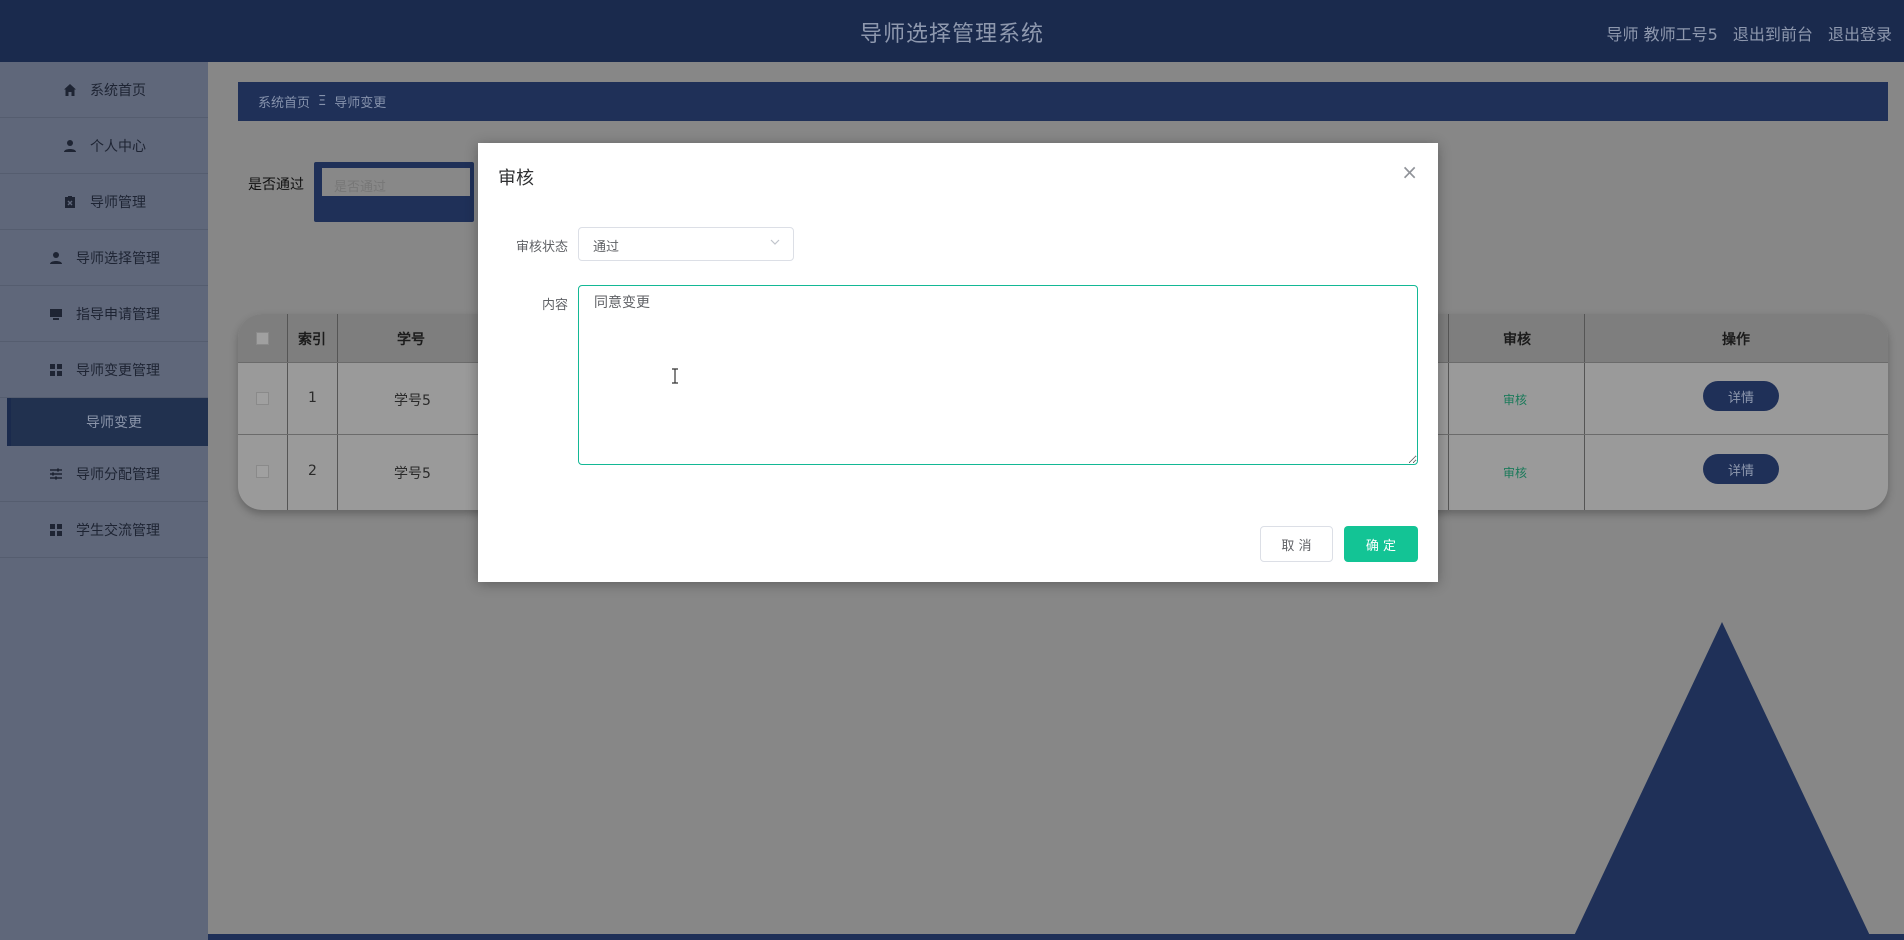 The width and height of the screenshot is (1904, 940). I want to click on sidebar-item-tutor-select: 导师选择管理, so click(104, 258).